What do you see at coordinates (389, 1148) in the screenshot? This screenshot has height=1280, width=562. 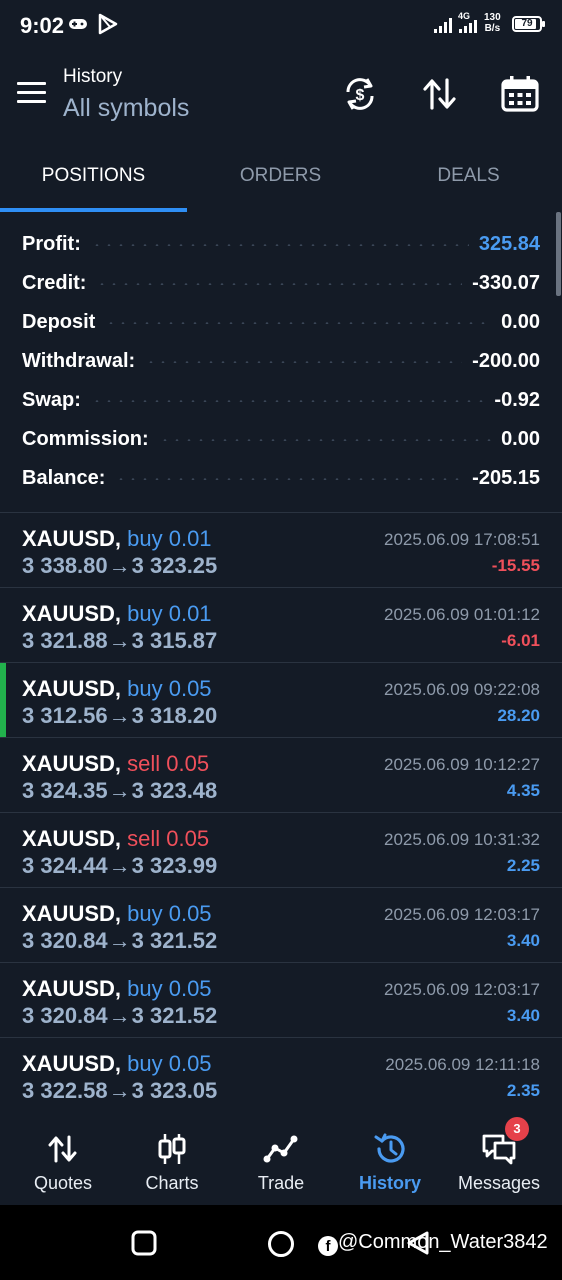 I see `history-clock-icon` at bounding box center [389, 1148].